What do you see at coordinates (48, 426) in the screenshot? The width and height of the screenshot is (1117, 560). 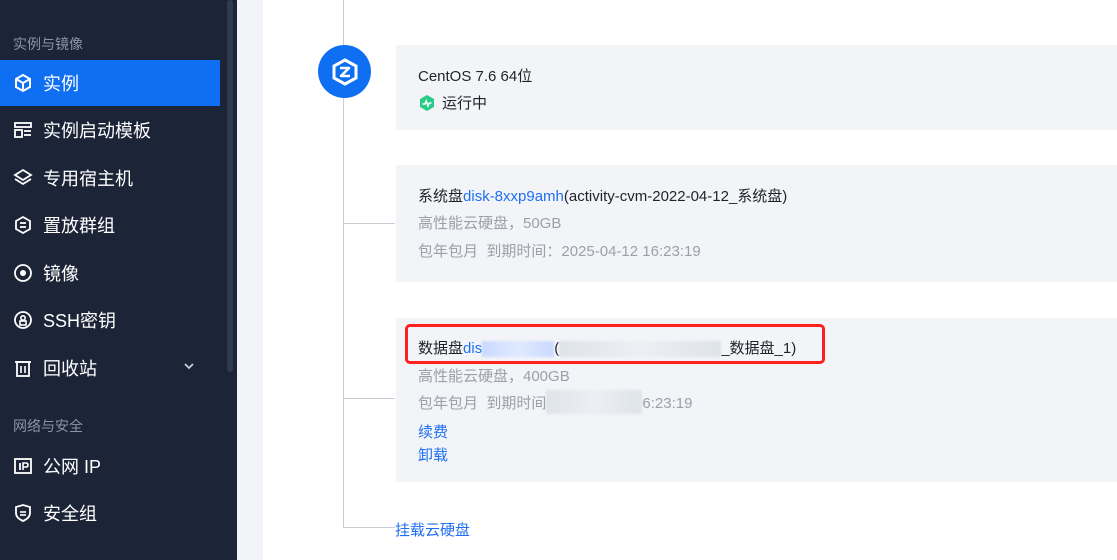 I see `group-label-network-security: 网络与安全` at bounding box center [48, 426].